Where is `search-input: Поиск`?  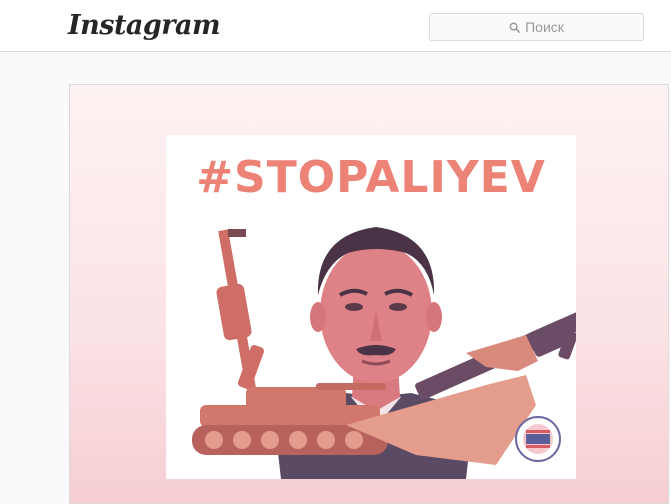
search-input: Поиск is located at coordinates (536, 27).